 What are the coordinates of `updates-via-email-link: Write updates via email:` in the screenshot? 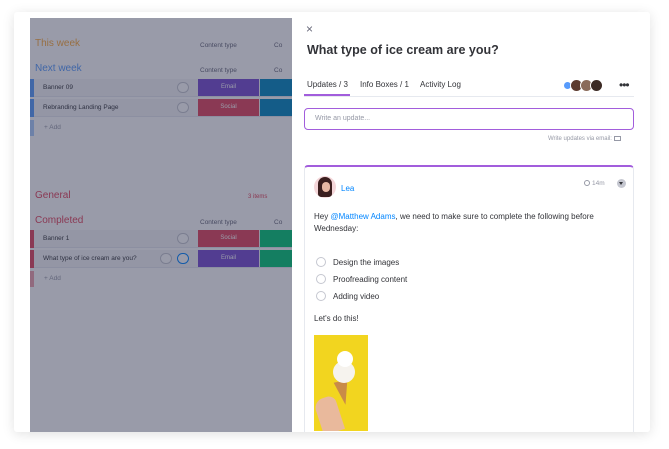 It's located at (584, 139).